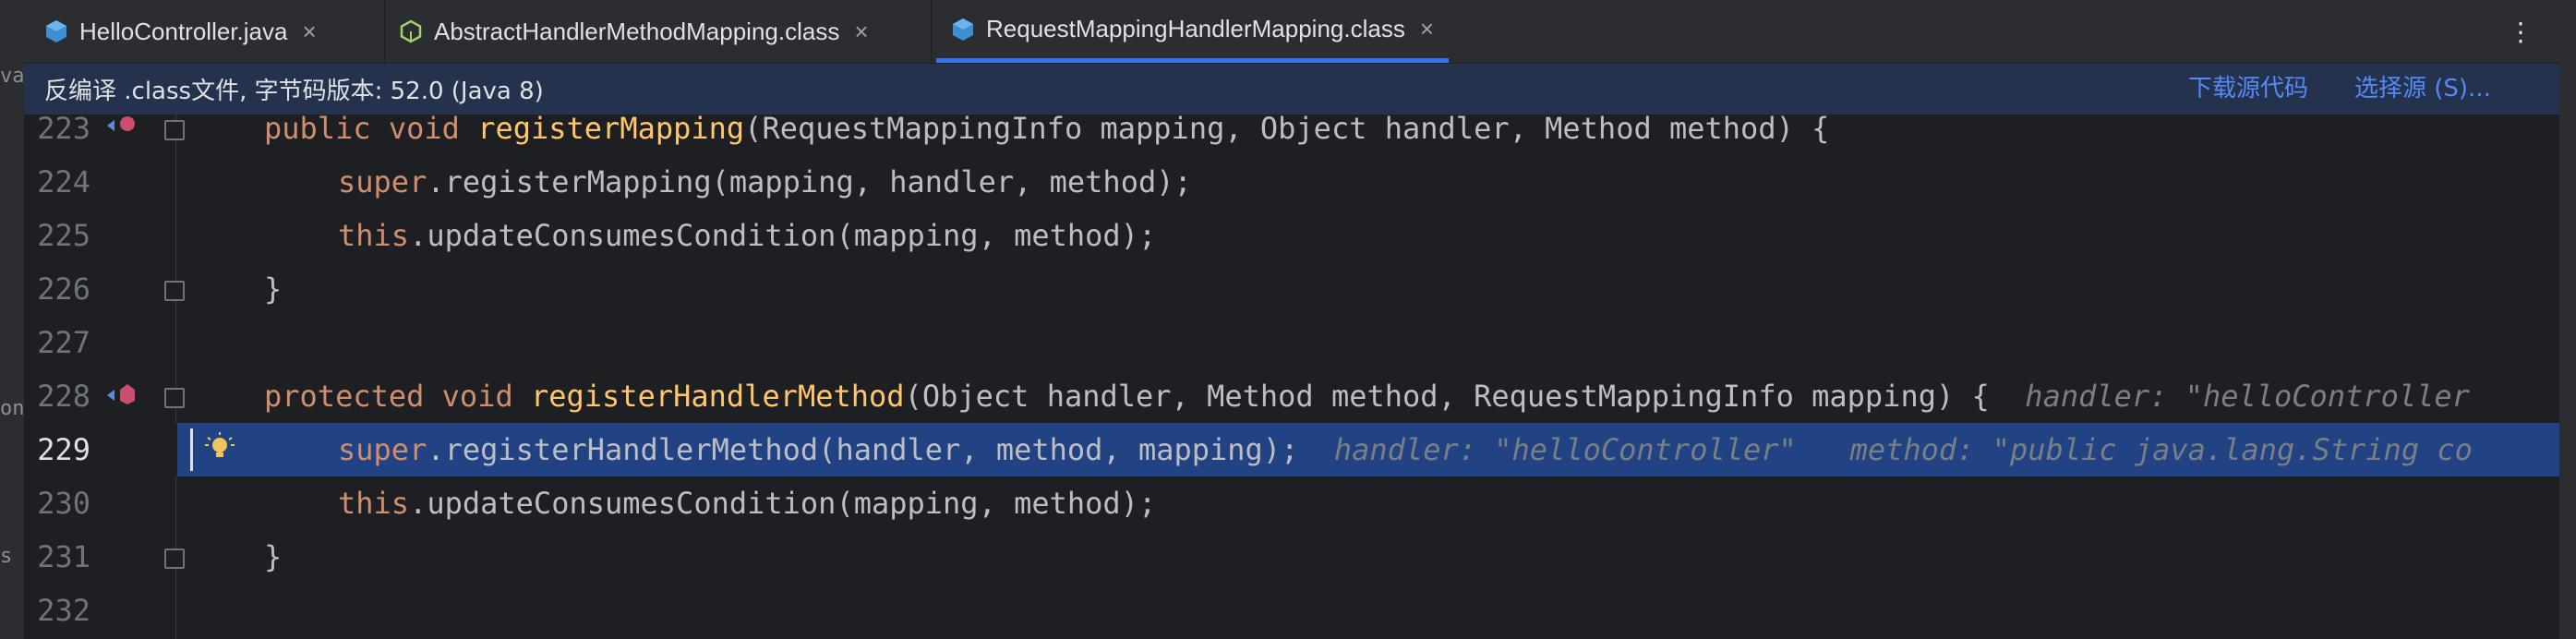 The width and height of the screenshot is (2576, 639). Describe the element at coordinates (717, 396) in the screenshot. I see `method-name: registerHandlerMethod` at that location.